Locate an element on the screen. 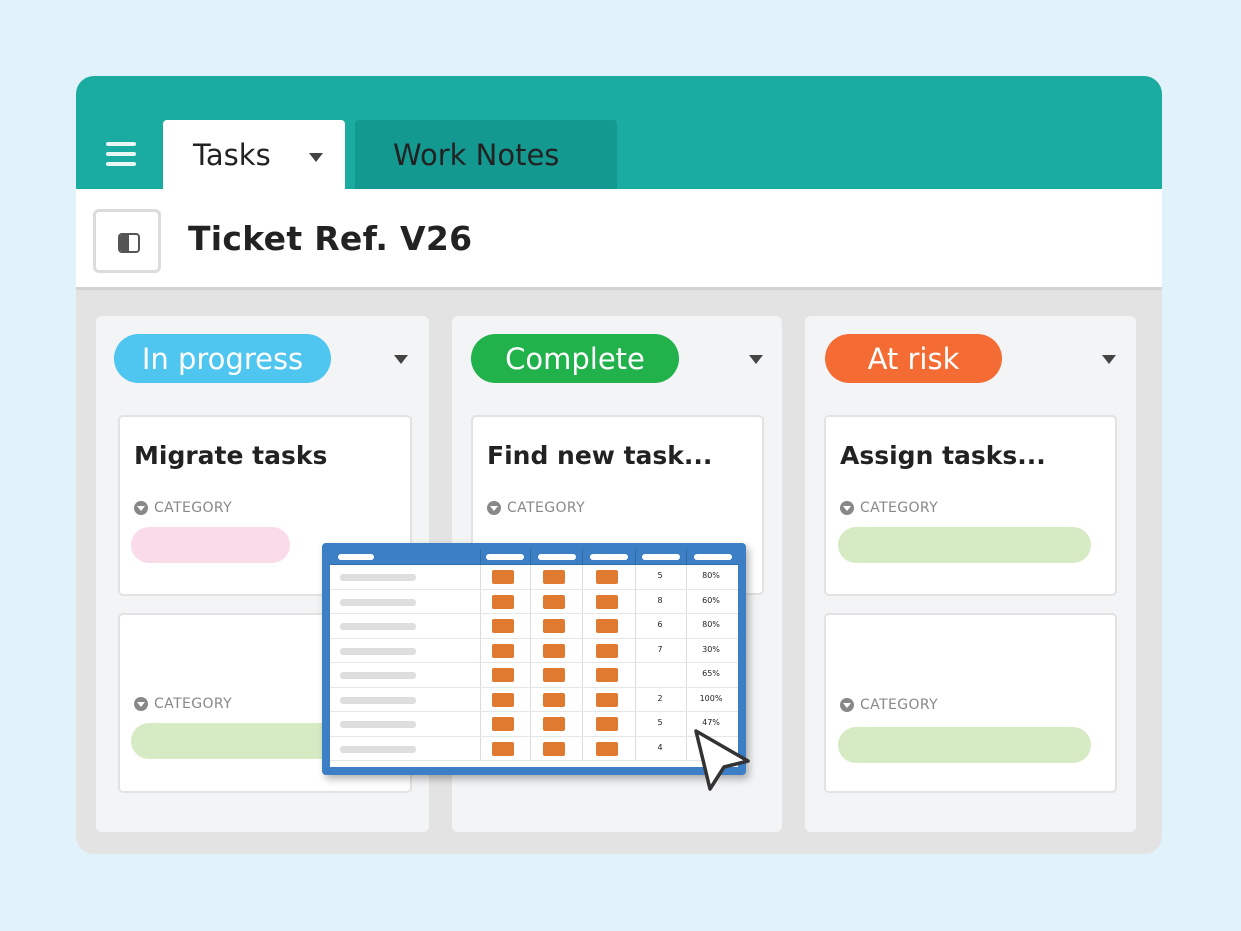 The width and height of the screenshot is (1241, 931). sidebar-panel-icon is located at coordinates (129, 243).